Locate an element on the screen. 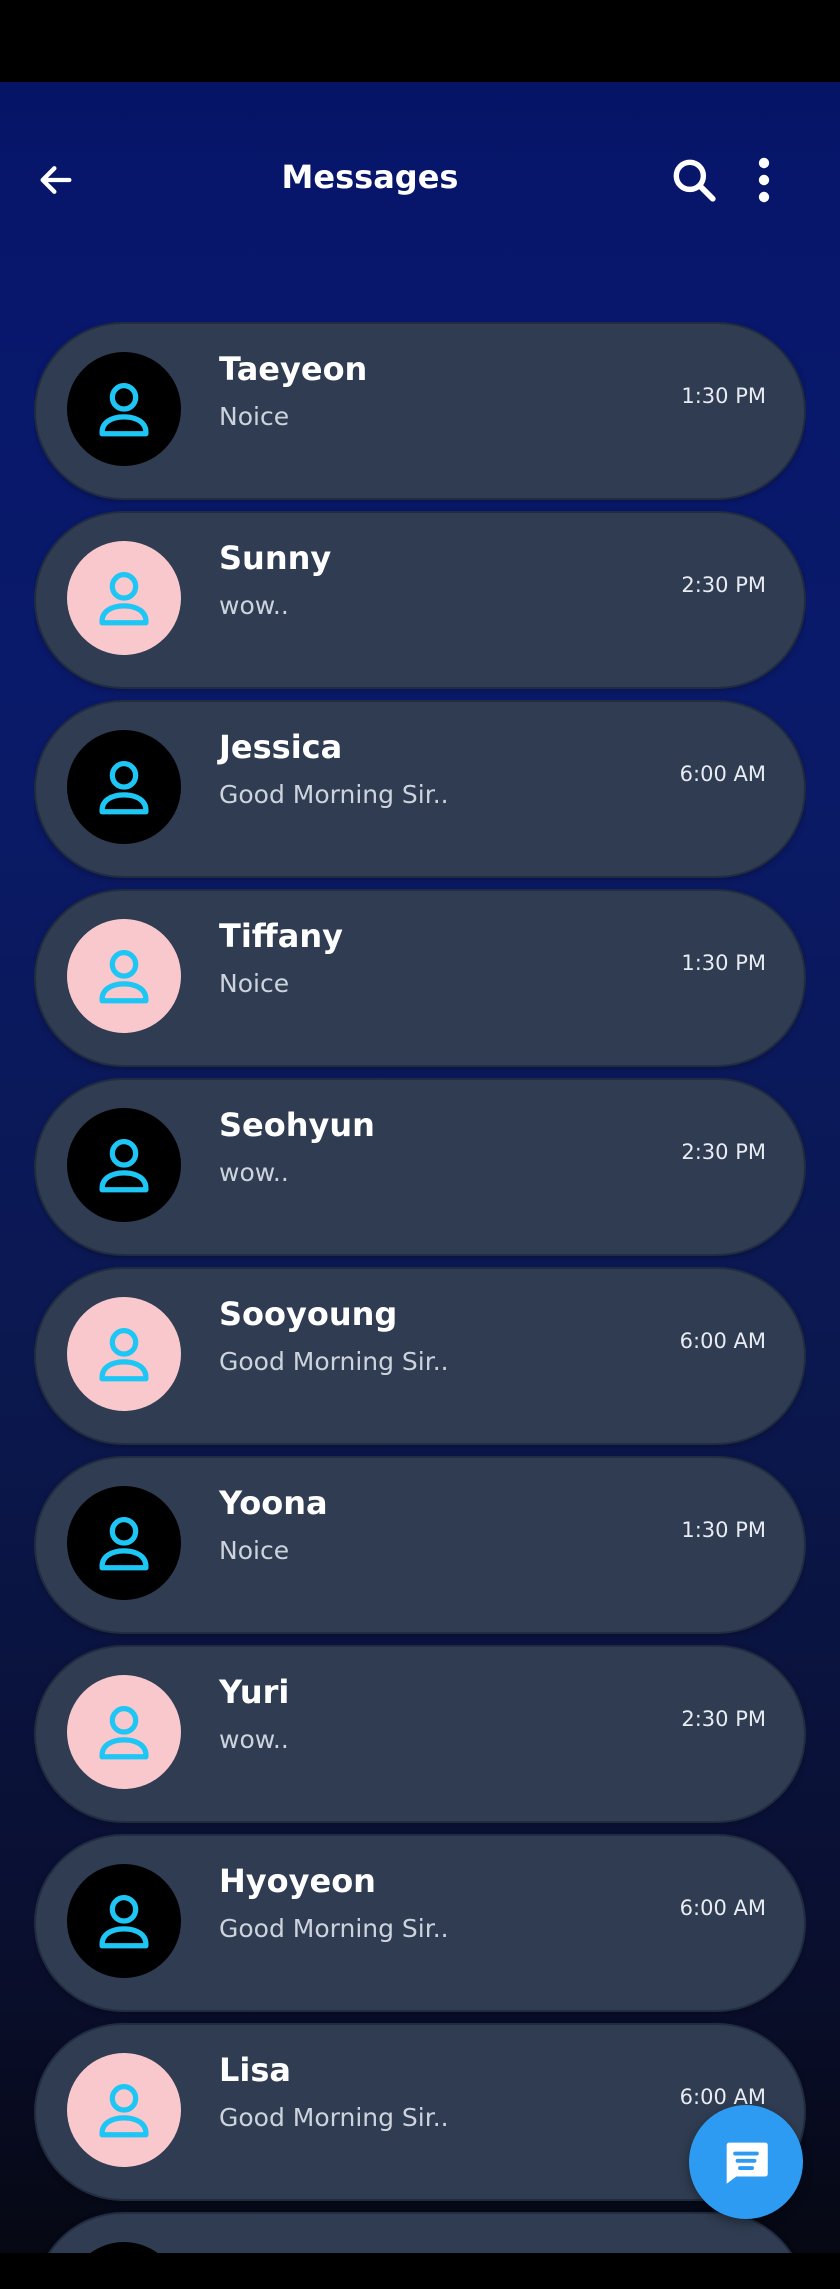  contact-name: Yuri is located at coordinates (254, 1692).